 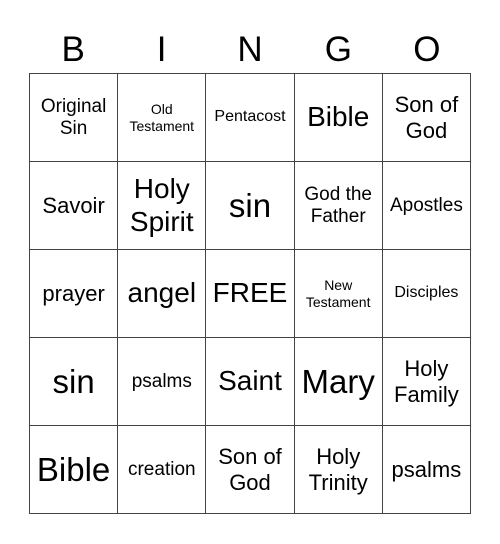 I want to click on header-letter-b: B, so click(x=73, y=49).